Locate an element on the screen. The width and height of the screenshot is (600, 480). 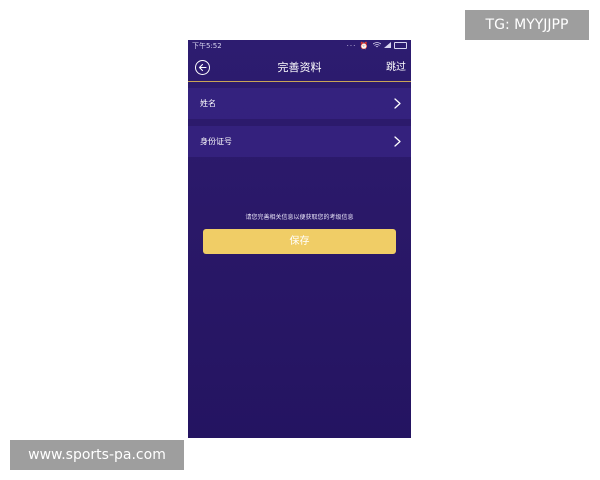
skip-button: 跳过 is located at coordinates (396, 67).